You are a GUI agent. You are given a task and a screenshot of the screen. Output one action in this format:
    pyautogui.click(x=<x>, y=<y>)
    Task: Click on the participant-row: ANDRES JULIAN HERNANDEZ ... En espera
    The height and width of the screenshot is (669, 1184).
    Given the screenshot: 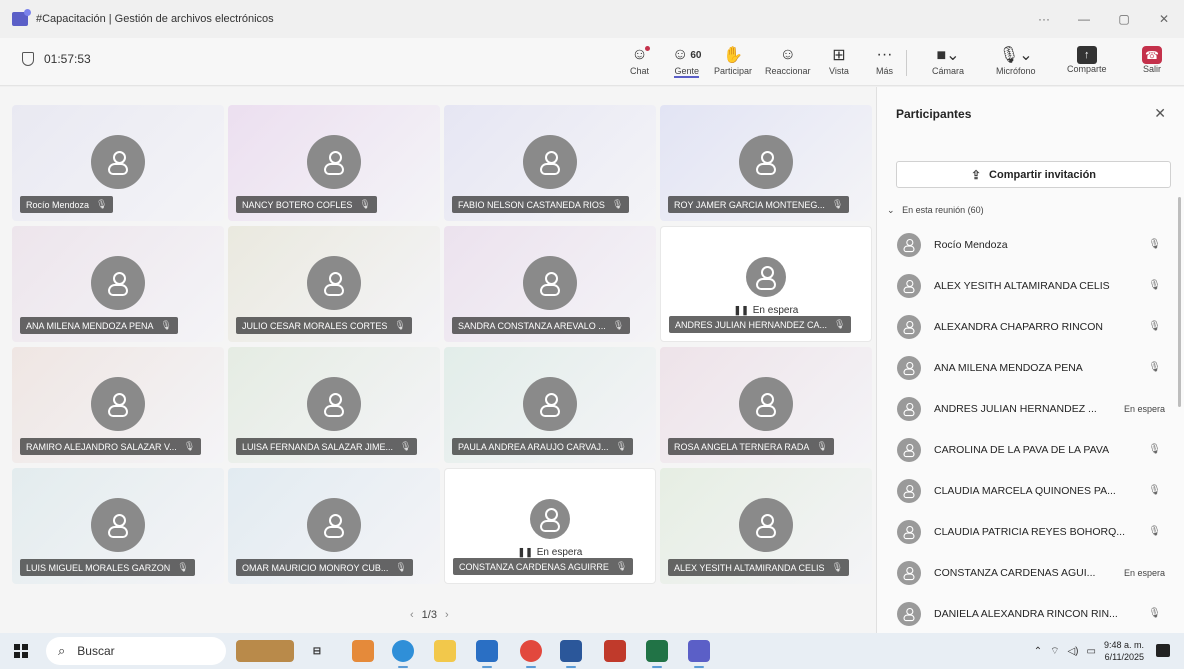 What is the action you would take?
    pyautogui.click(x=1025, y=408)
    